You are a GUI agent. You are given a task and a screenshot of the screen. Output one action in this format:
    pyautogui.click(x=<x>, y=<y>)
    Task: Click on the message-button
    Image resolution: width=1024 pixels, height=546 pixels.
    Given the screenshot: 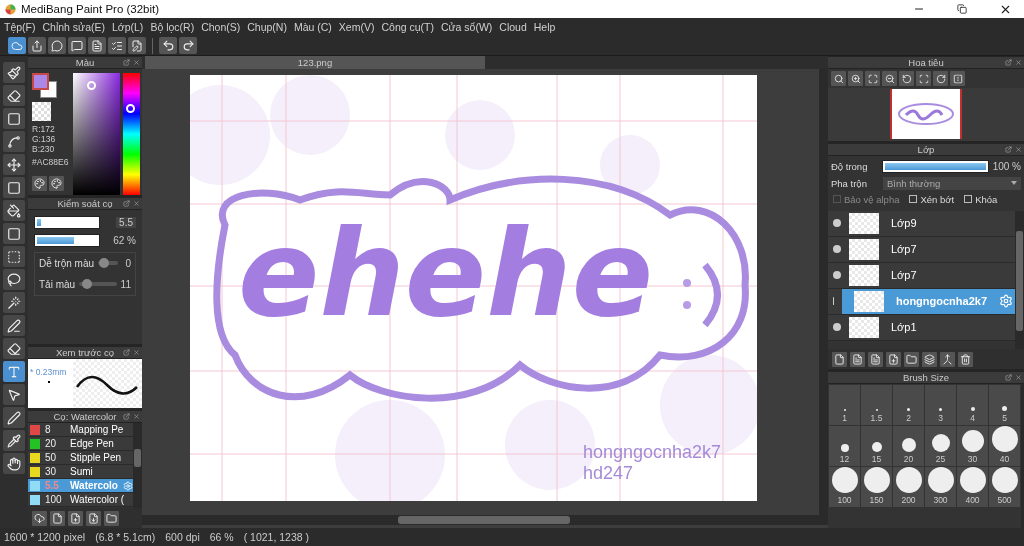 What is the action you would take?
    pyautogui.click(x=77, y=45)
    